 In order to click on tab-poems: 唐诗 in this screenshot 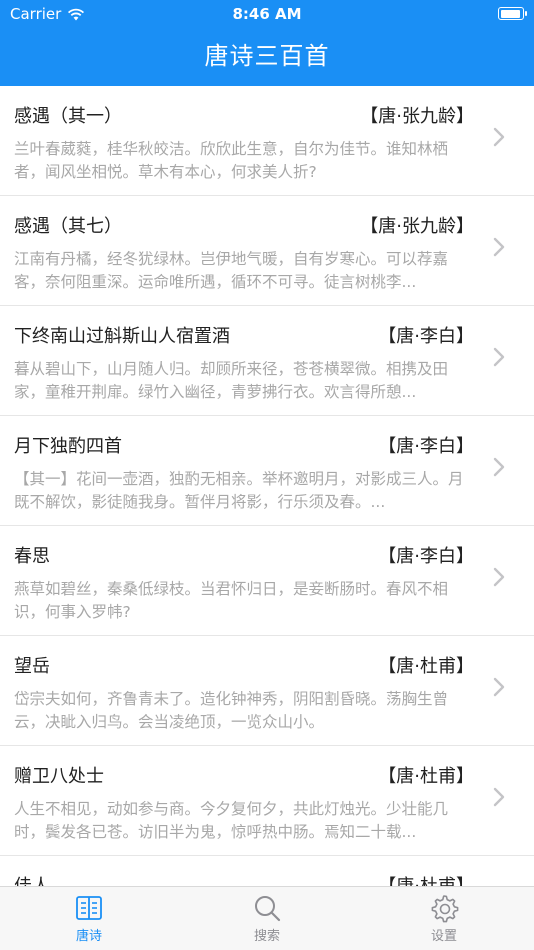, I will do `click(89, 918)`.